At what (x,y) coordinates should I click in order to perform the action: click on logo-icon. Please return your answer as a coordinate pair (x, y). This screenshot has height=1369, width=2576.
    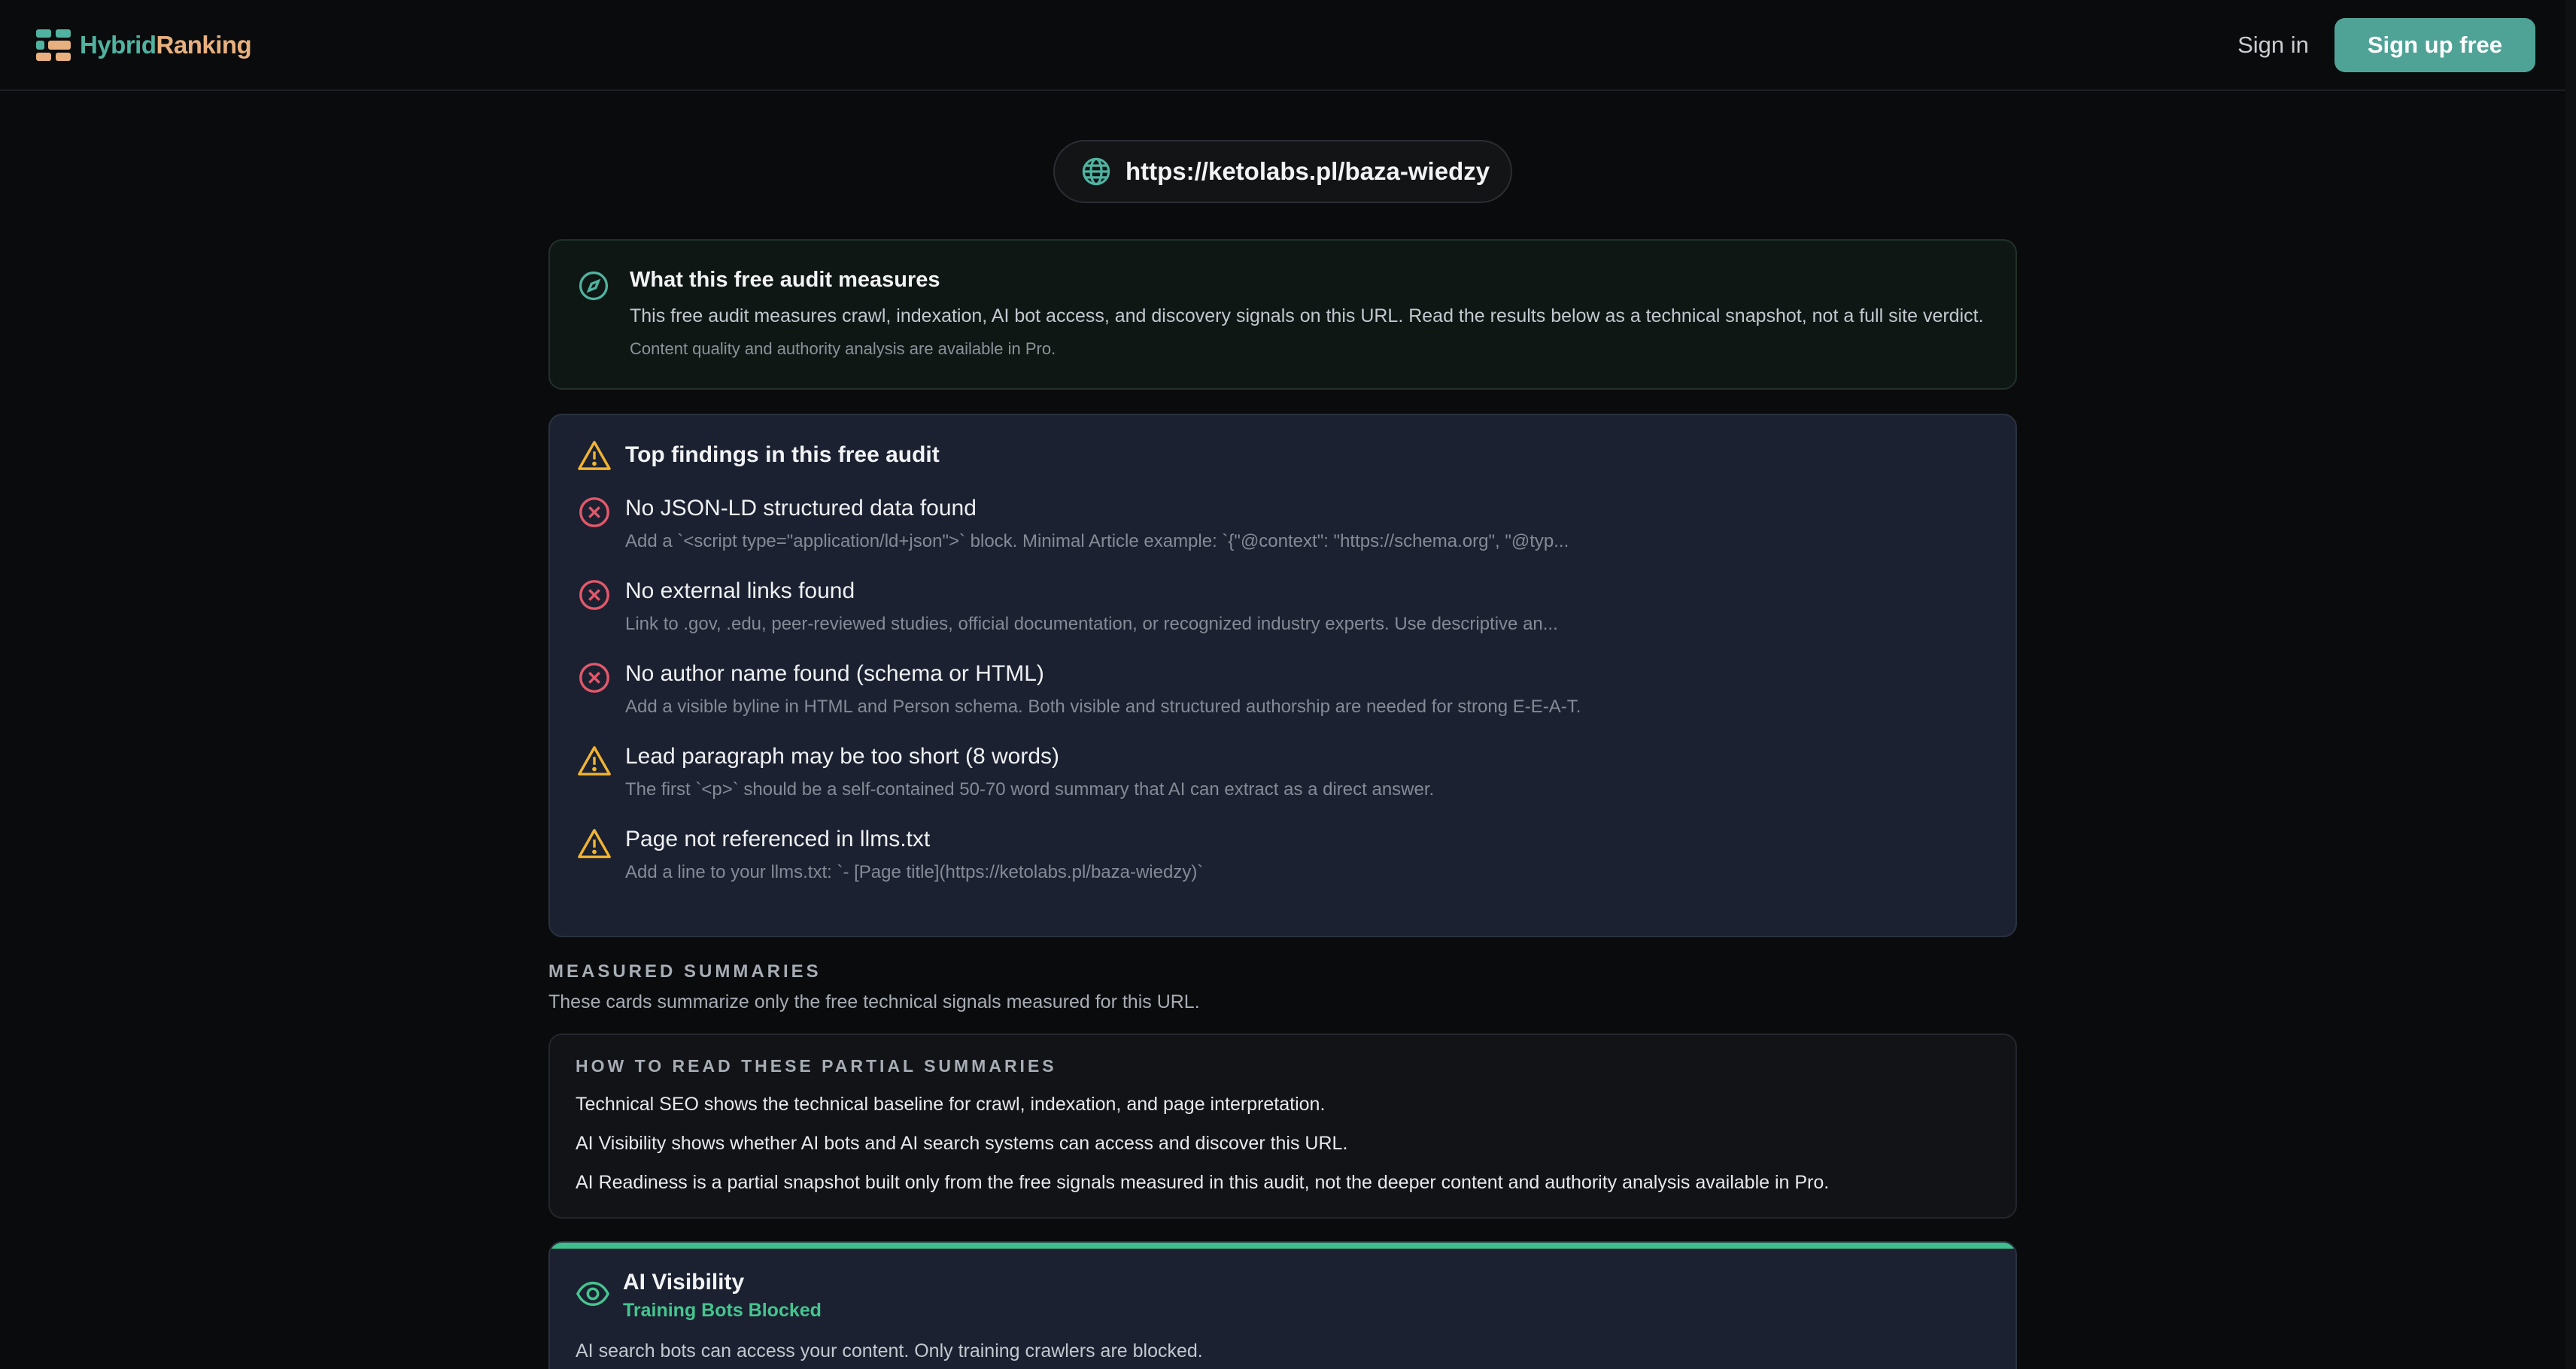
    Looking at the image, I should click on (54, 45).